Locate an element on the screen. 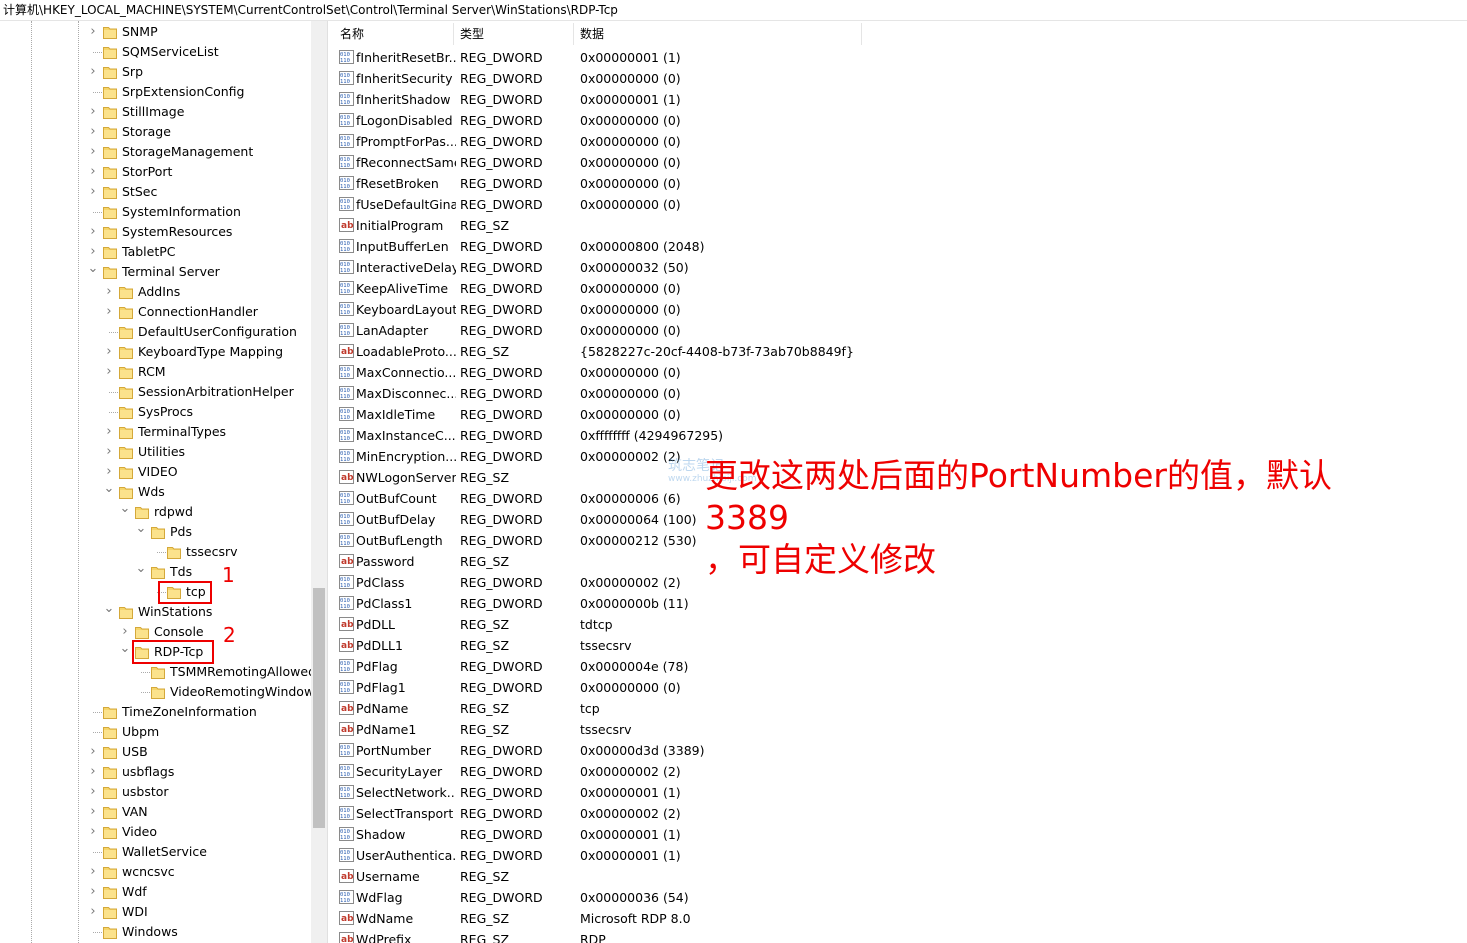  tree-node: ⌄ WinStations is located at coordinates (155, 612).